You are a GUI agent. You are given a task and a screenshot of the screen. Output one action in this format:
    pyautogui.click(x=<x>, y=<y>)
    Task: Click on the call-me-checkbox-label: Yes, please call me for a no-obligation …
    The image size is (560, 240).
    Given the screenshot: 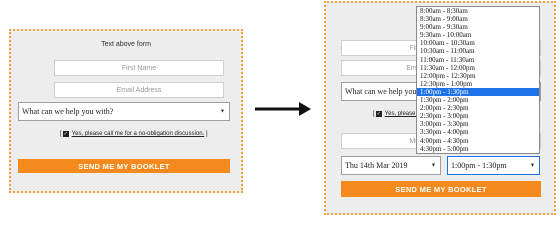 What is the action you would take?
    pyautogui.click(x=138, y=134)
    